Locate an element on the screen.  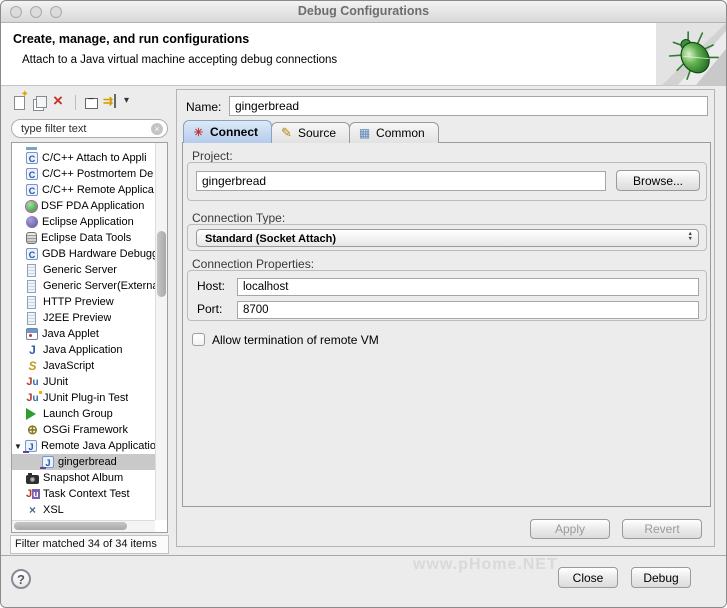
tree-horizontal-scrollbar is located at coordinates (83, 526).